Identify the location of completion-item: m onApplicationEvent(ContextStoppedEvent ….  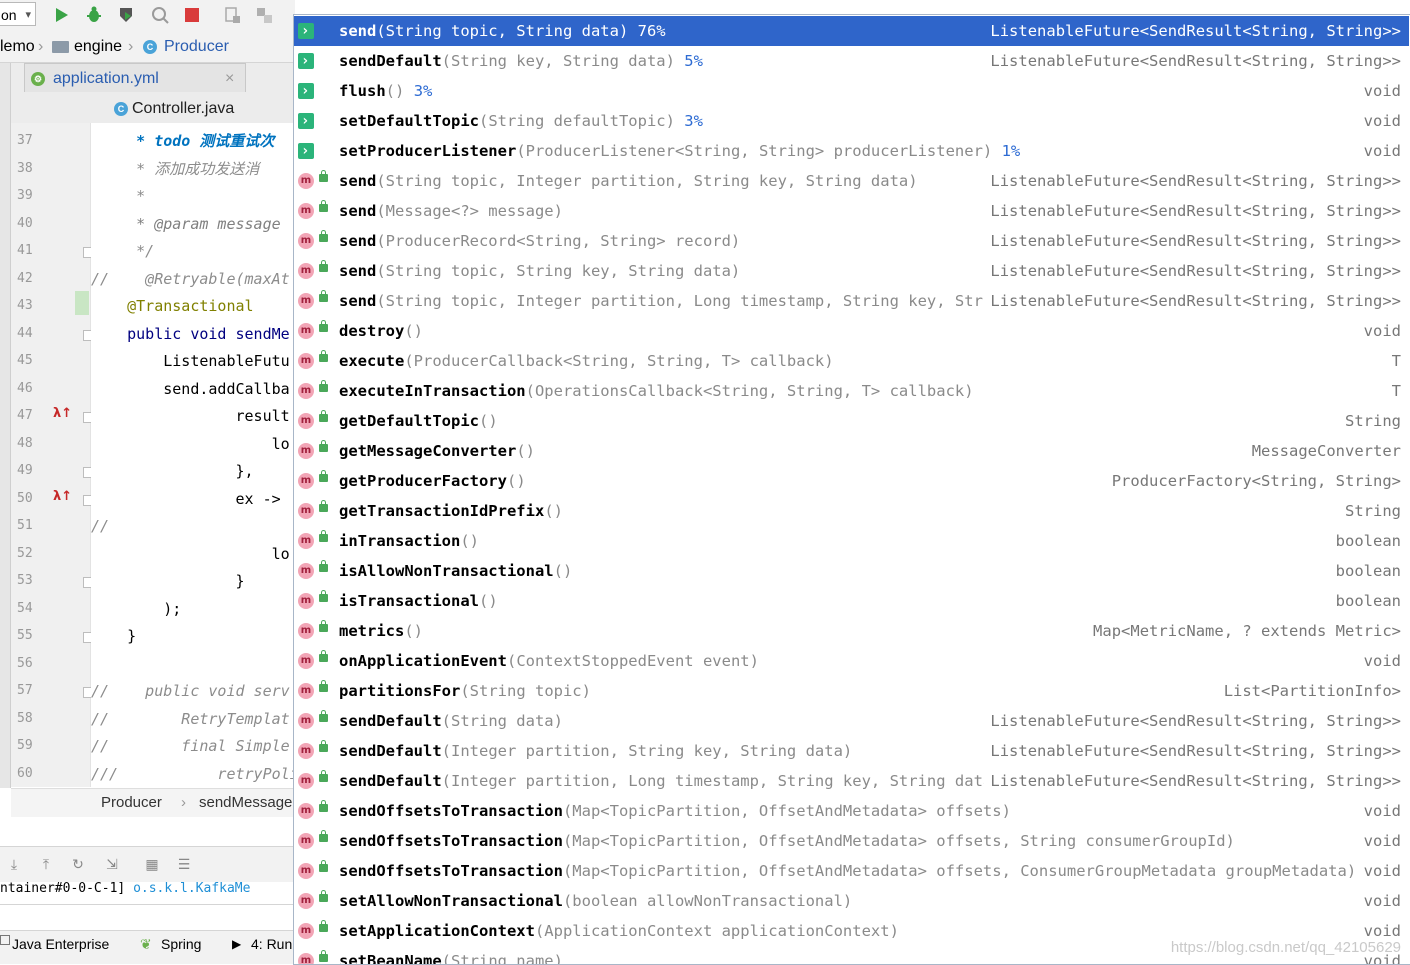
(851, 661).